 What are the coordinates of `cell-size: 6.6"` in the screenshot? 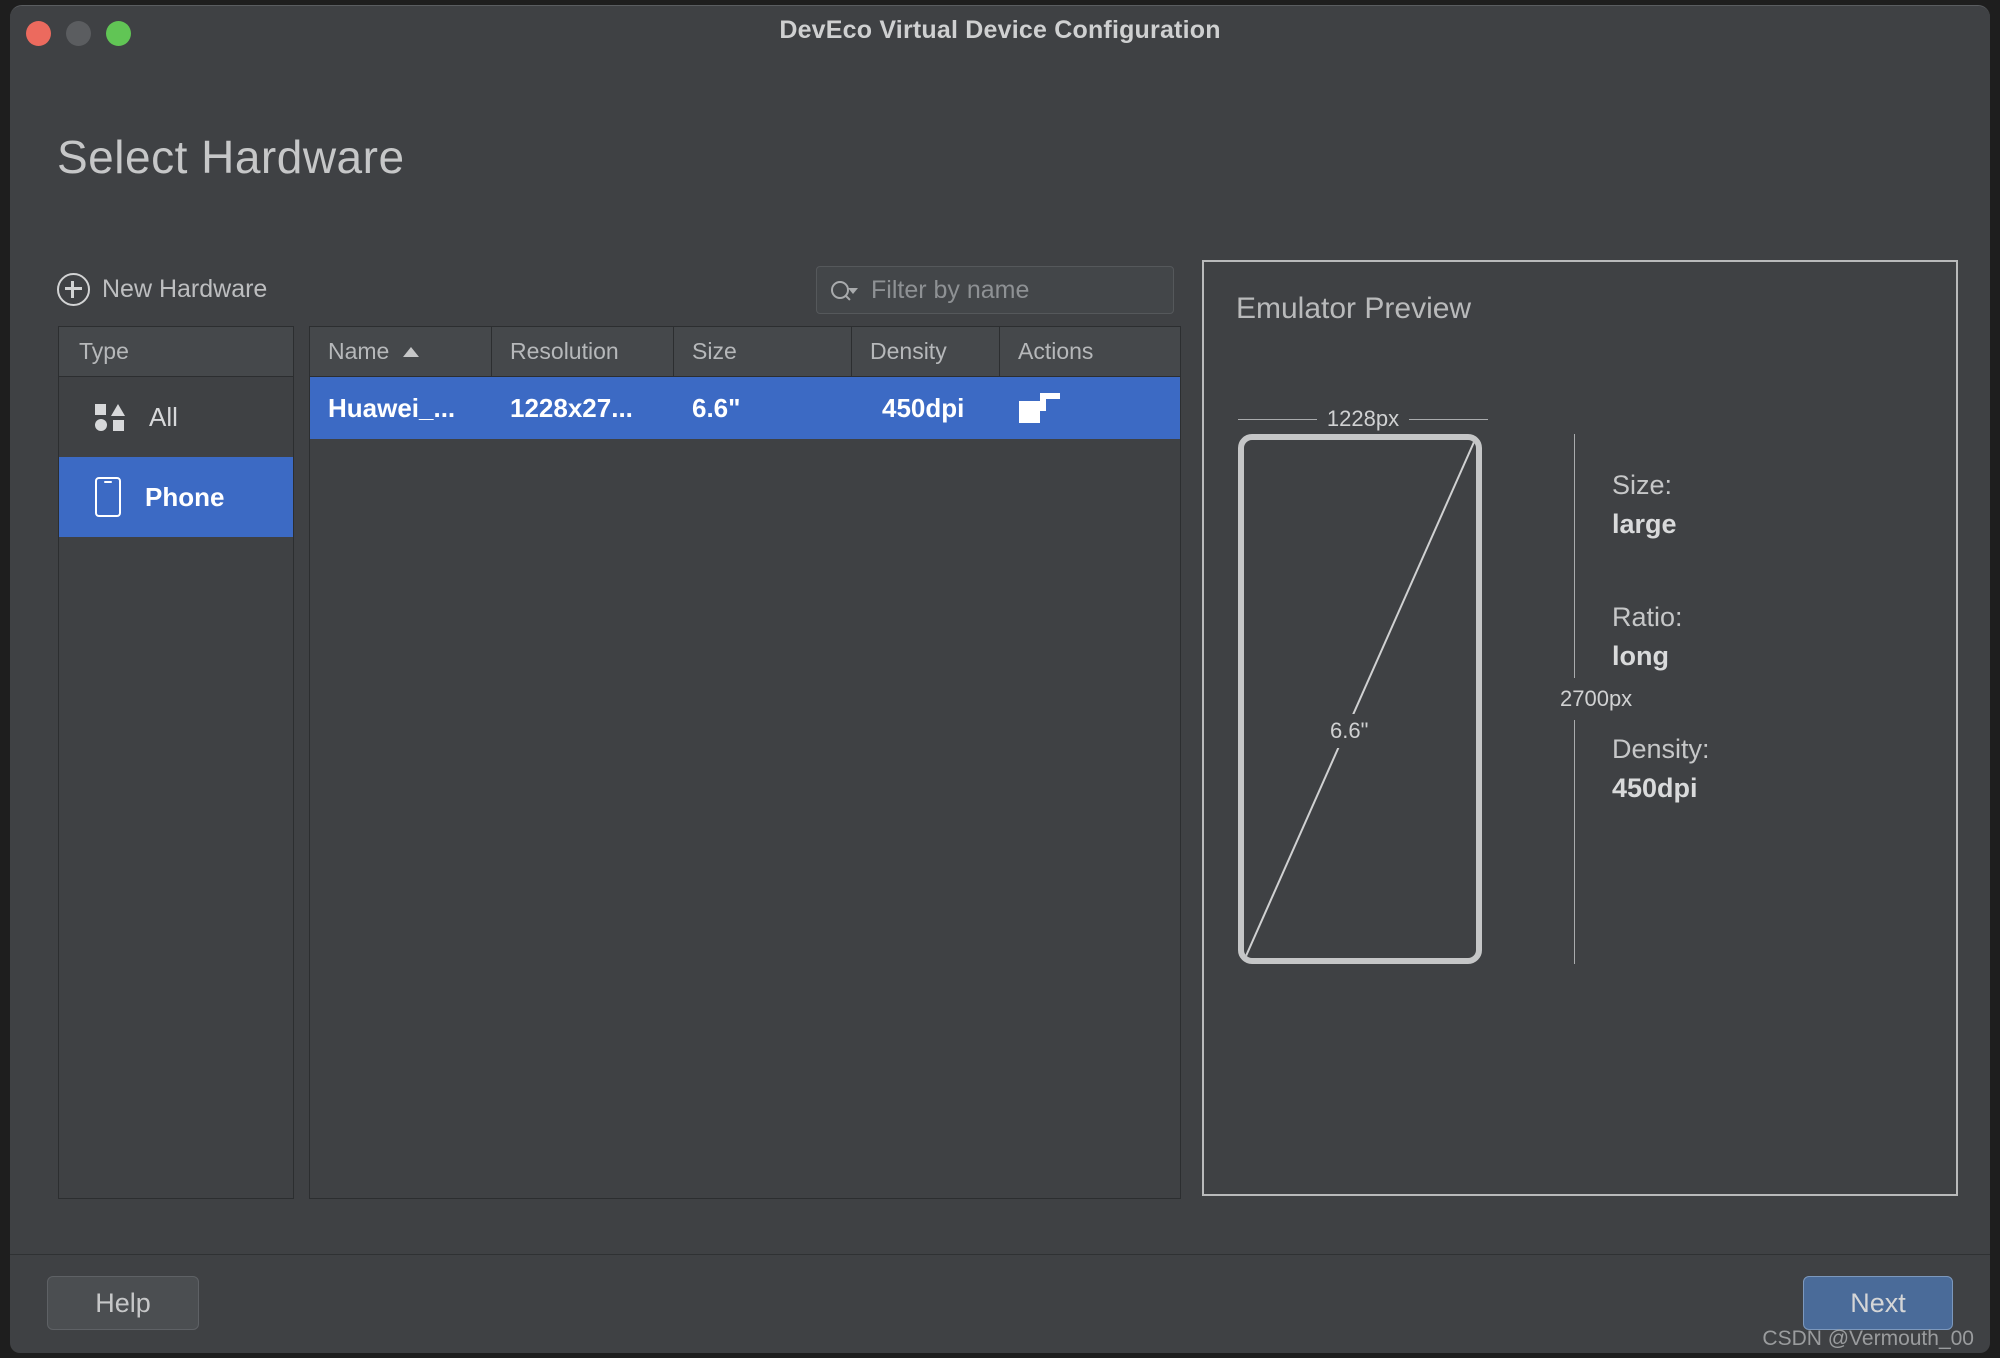 It's located at (716, 407).